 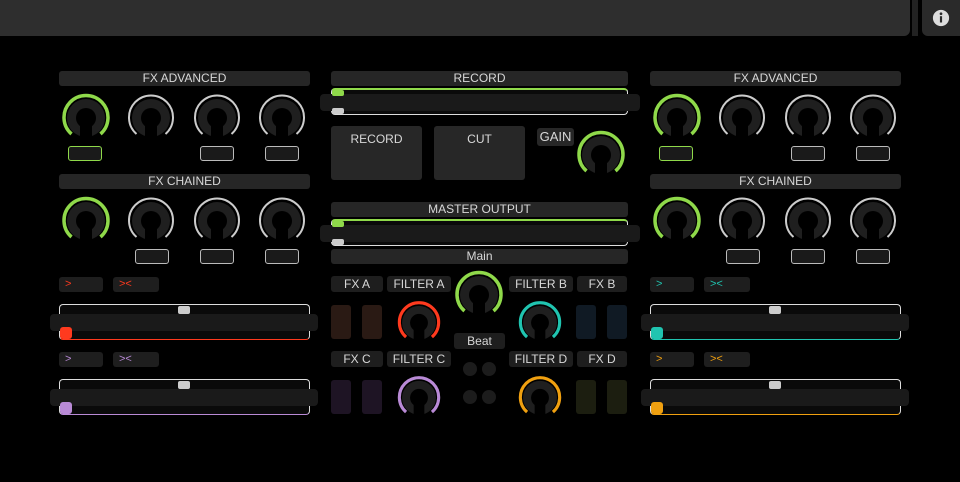 I want to click on left-deck-a-slider-thumb, so click(x=184, y=310).